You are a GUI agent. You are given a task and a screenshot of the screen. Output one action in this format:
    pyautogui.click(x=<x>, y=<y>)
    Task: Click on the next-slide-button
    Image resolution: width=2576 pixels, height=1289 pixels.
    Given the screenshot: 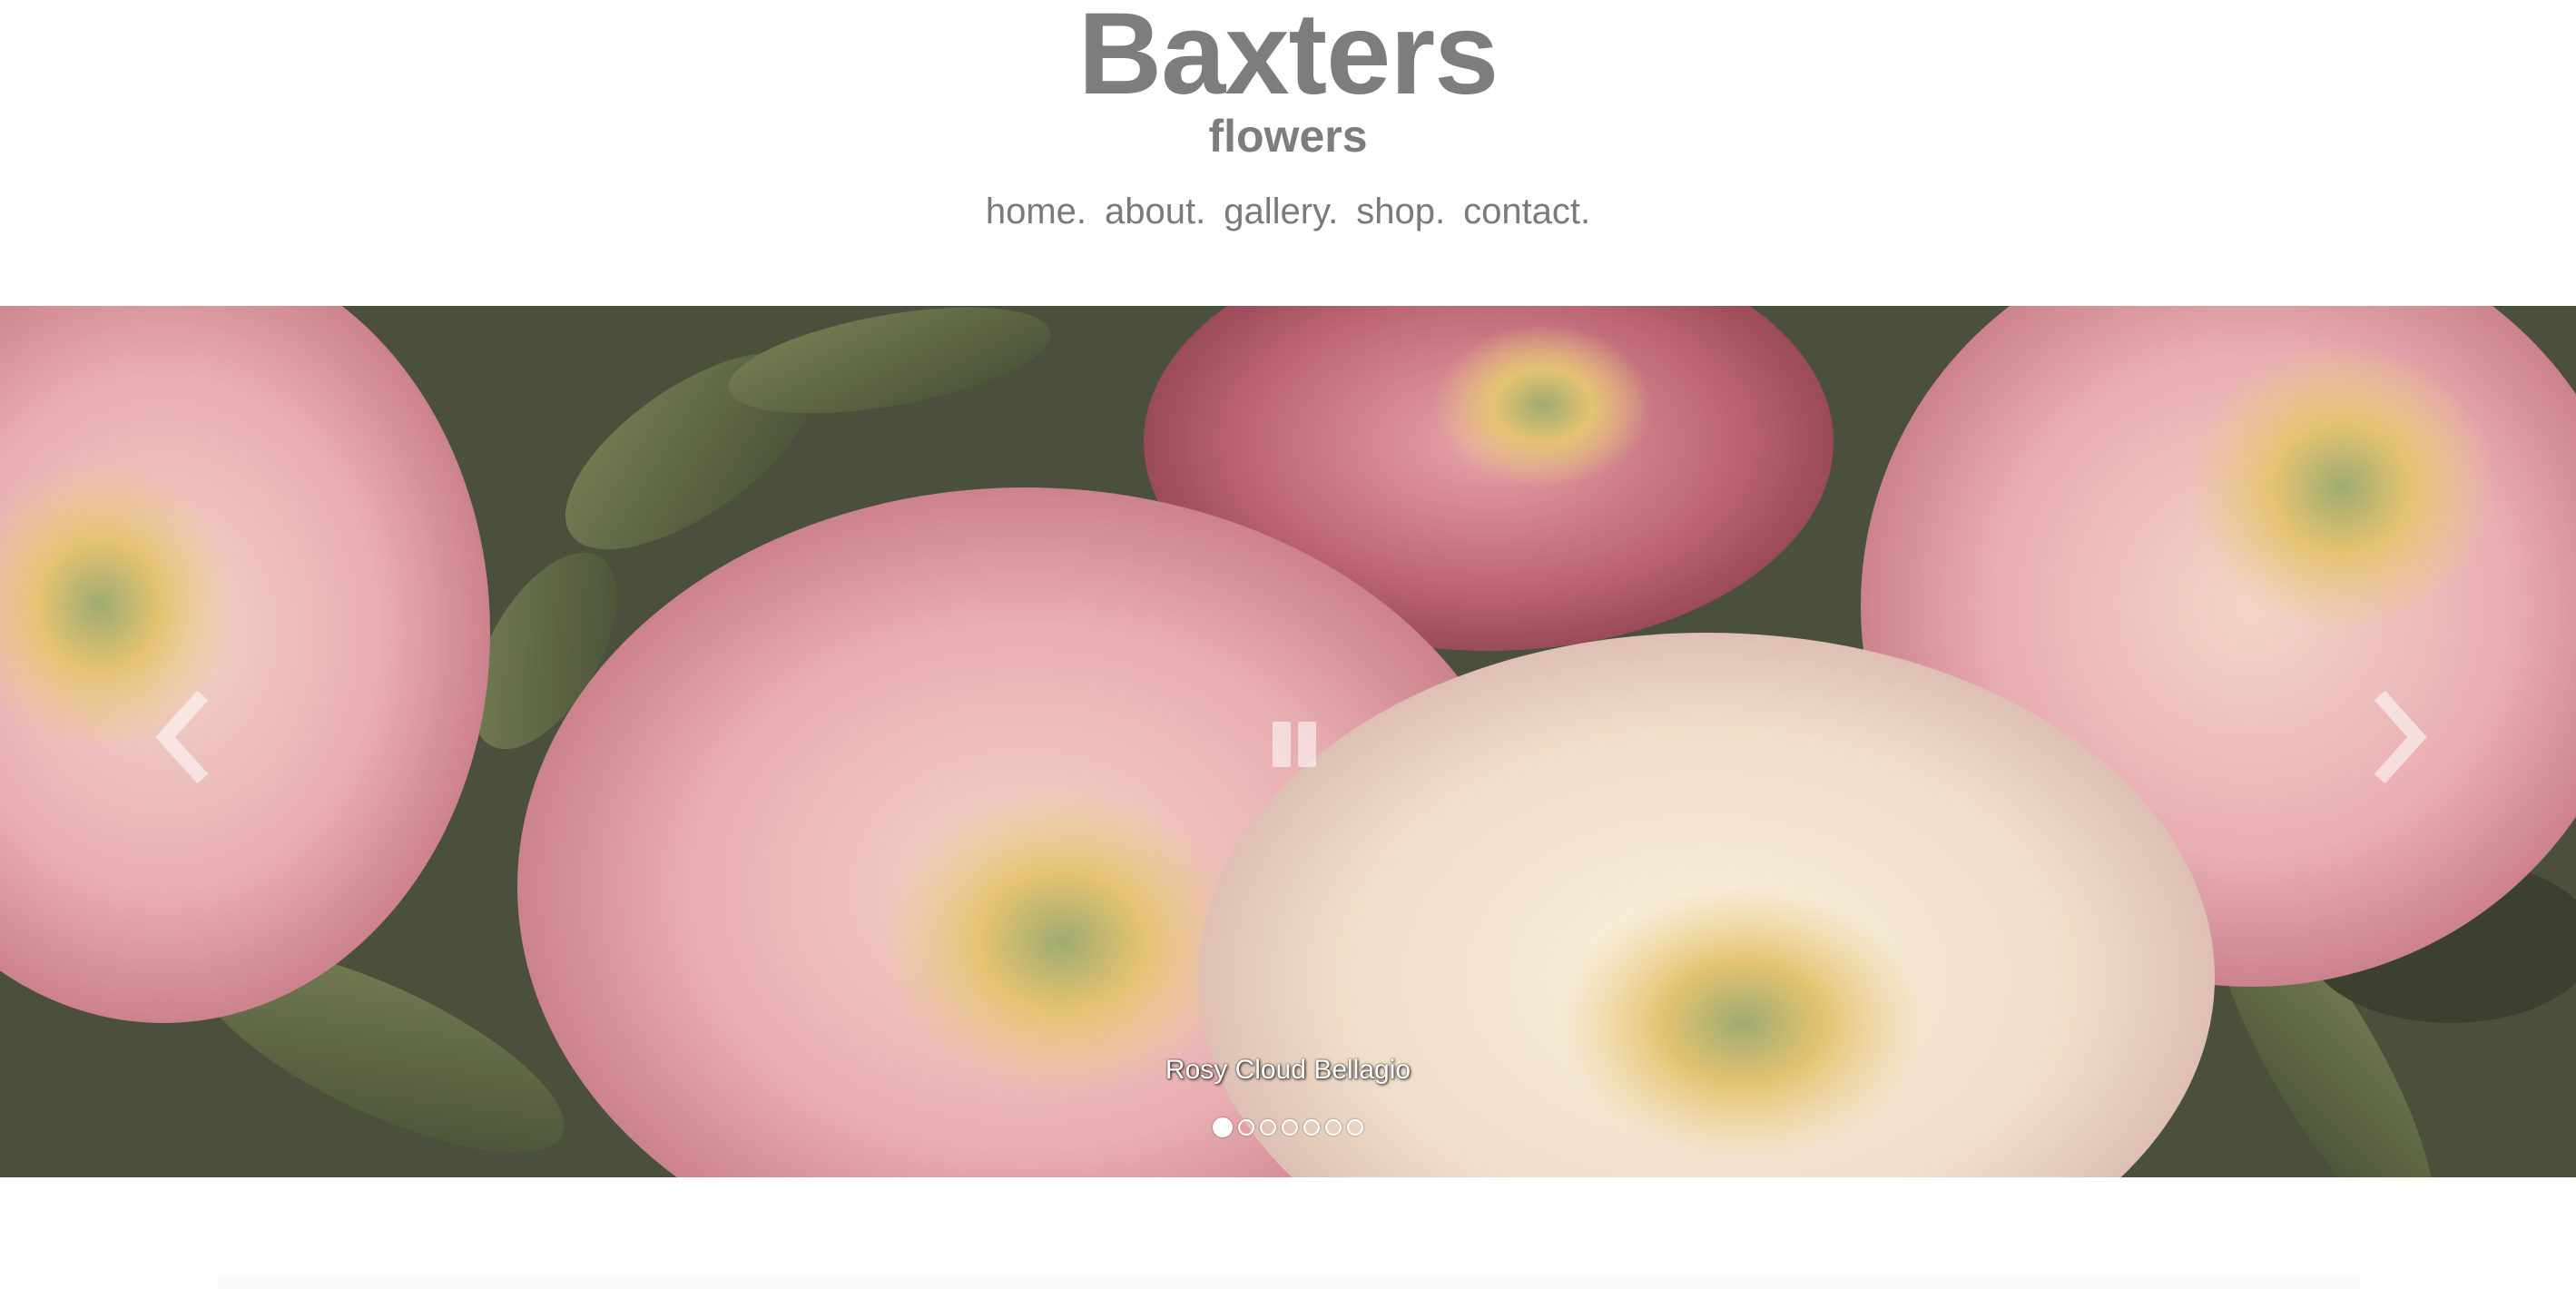 What is the action you would take?
    pyautogui.click(x=2401, y=737)
    